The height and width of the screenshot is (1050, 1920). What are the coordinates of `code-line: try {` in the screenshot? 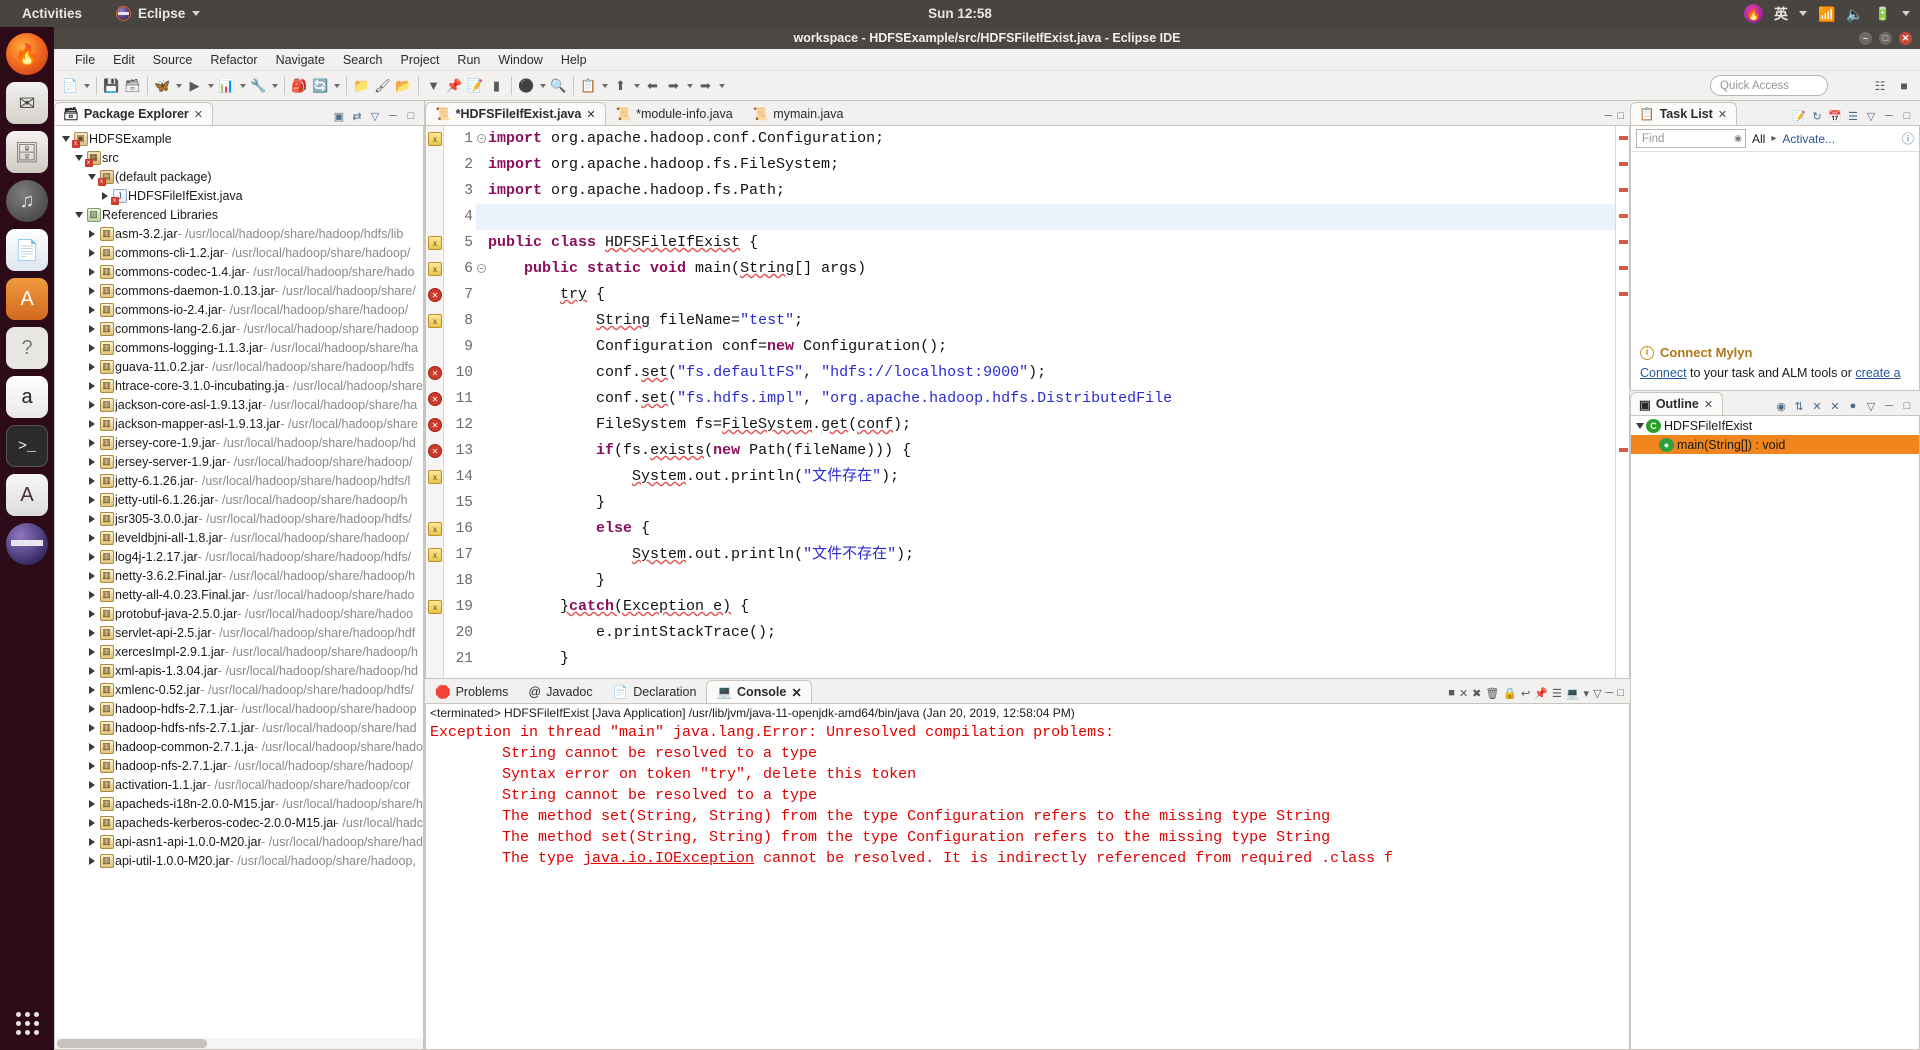 It's located at (1045, 295).